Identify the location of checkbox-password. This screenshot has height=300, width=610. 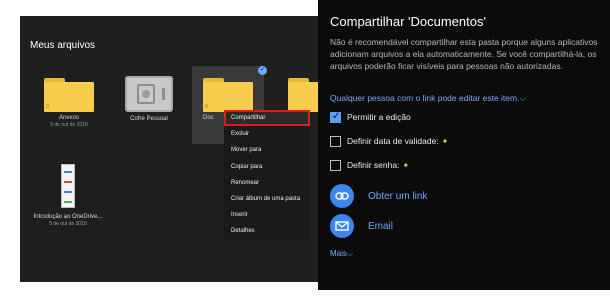
(335, 165).